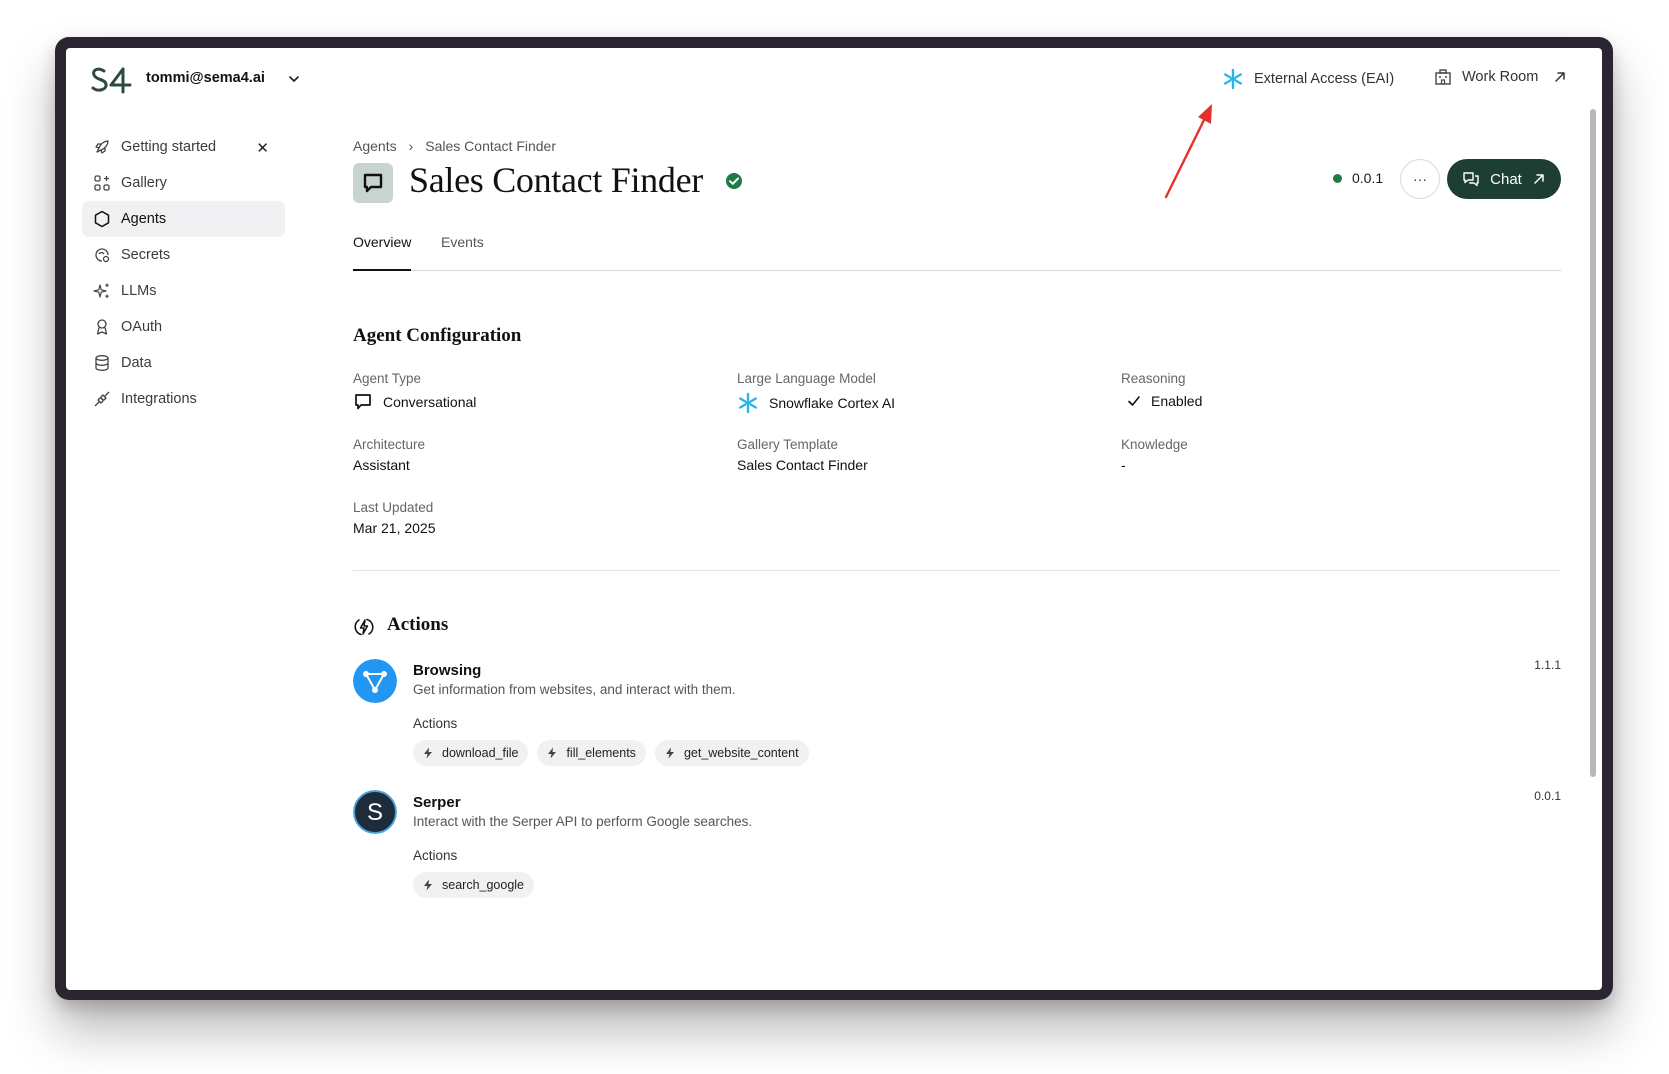  I want to click on oauth-icon, so click(102, 327).